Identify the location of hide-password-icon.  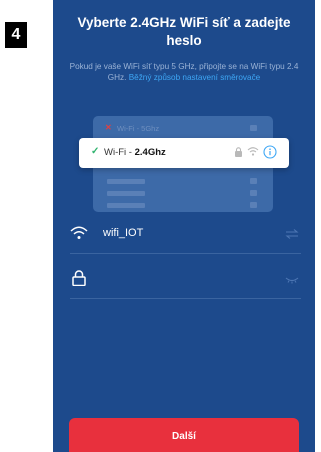
(292, 279).